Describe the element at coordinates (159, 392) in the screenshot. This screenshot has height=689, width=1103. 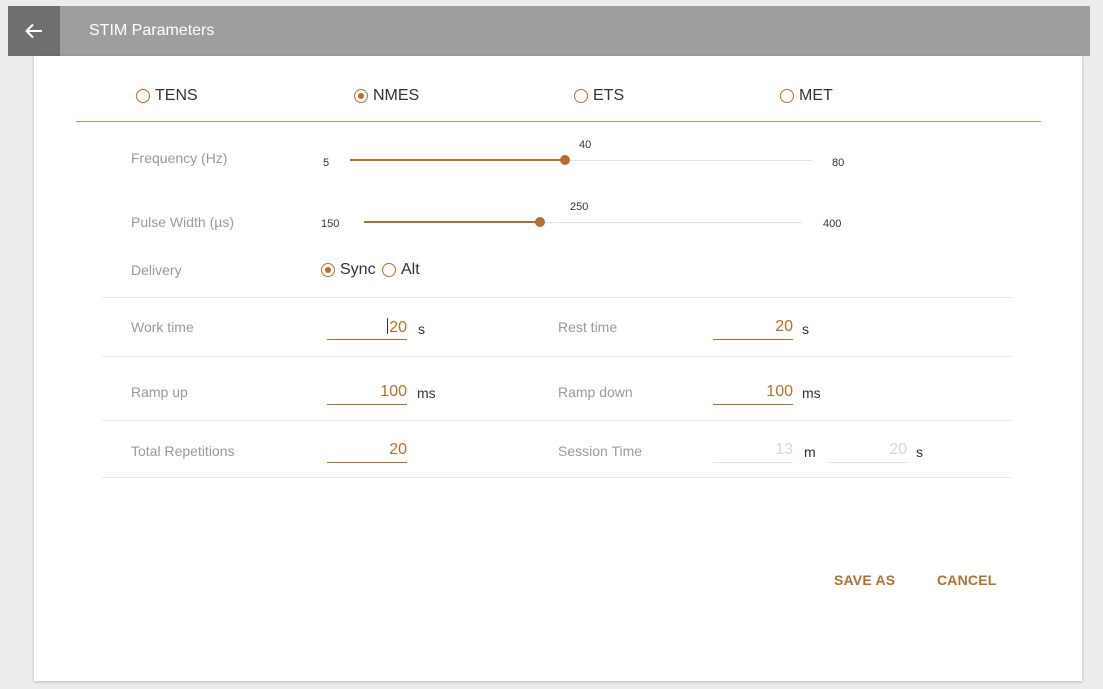
I see `ramp-up-label: Ramp up` at that location.